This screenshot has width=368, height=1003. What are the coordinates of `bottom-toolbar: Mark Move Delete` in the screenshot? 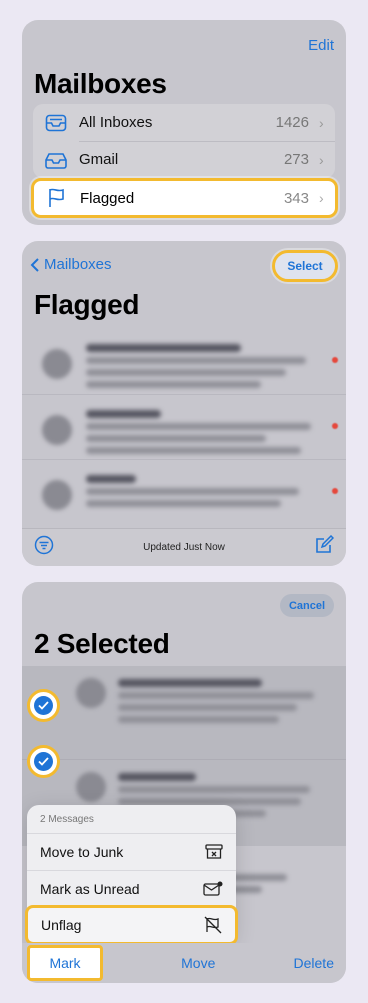 It's located at (184, 963).